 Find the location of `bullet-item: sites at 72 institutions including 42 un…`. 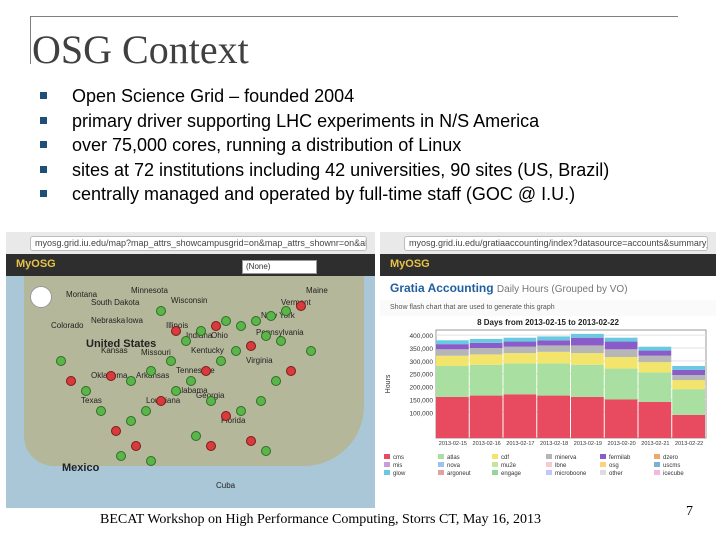

bullet-item: sites at 72 institutions including 42 un… is located at coordinates (324, 170).